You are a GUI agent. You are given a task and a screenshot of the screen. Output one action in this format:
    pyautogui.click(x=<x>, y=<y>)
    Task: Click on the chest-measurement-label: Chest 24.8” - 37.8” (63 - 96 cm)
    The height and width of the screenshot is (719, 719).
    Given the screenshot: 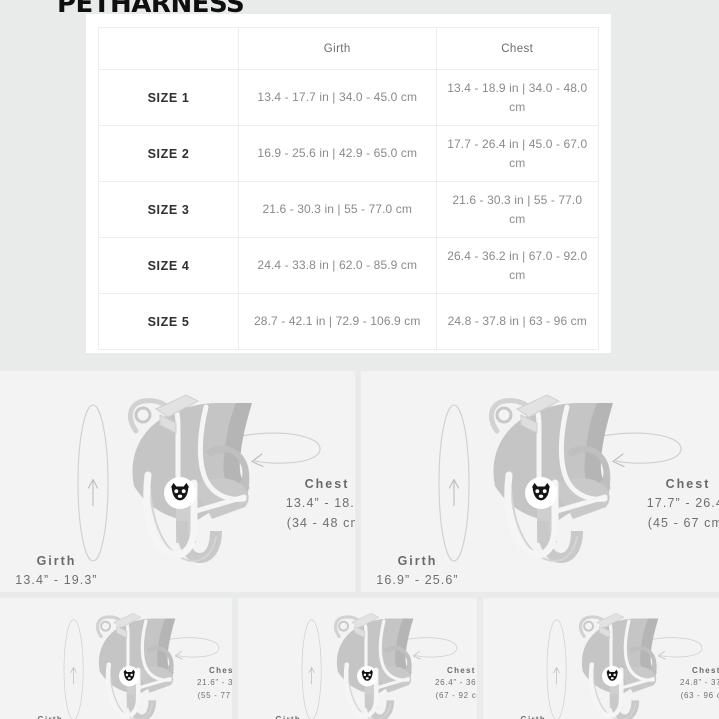 What is the action you would take?
    pyautogui.click(x=688, y=683)
    